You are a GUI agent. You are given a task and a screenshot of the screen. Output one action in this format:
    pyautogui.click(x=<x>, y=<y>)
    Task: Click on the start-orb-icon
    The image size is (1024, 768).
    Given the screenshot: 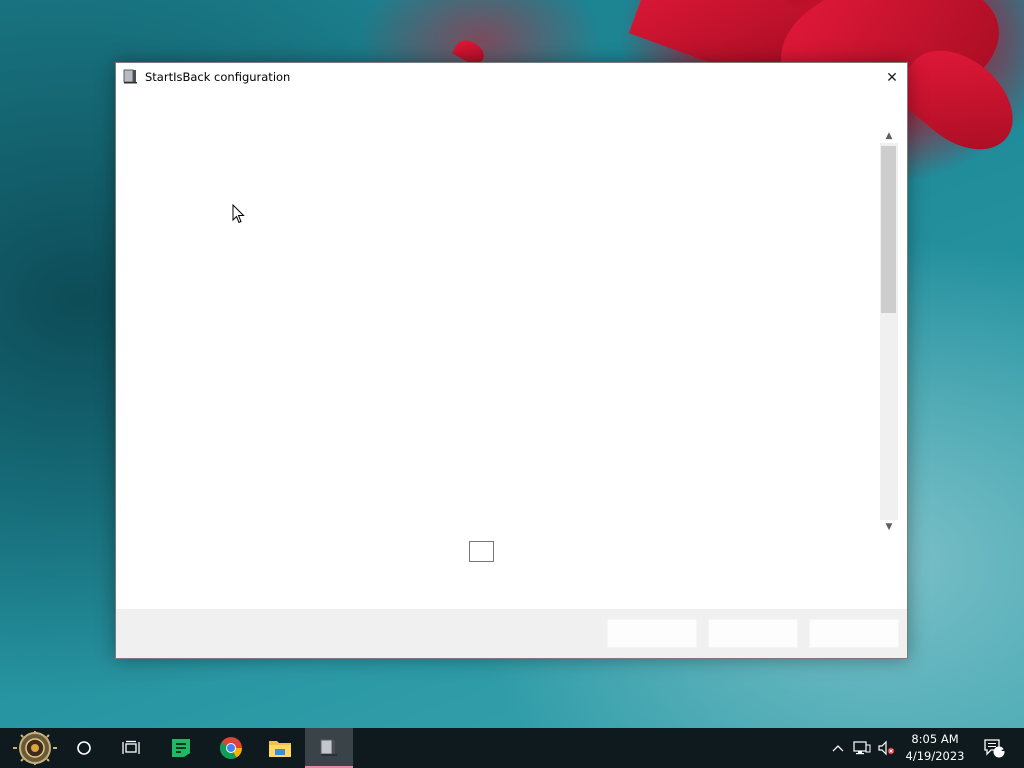 What is the action you would take?
    pyautogui.click(x=35, y=748)
    